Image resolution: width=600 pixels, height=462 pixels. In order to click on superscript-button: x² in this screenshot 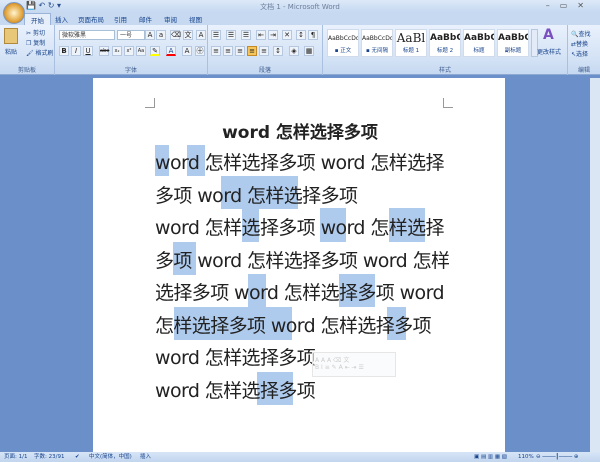, I will do `click(129, 51)`.